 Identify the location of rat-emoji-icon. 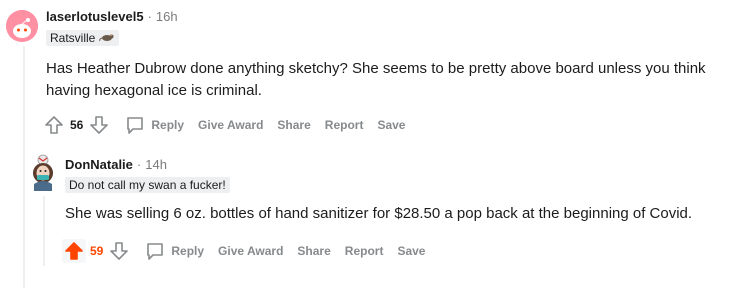
(107, 38).